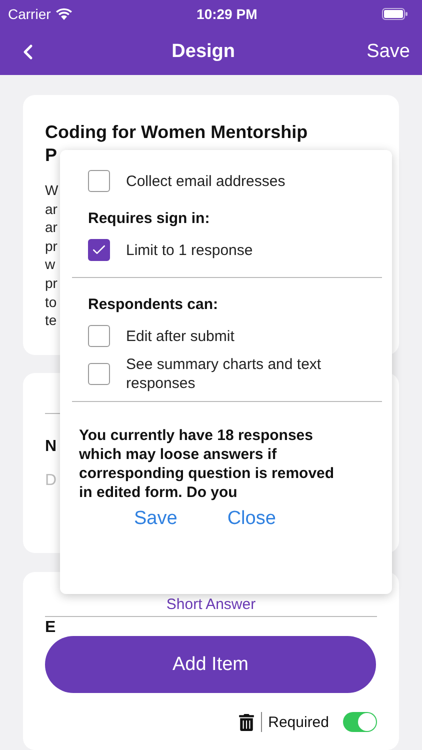  I want to click on warning-text: You currently have 18 responses which may loose answers if corresponding question is removed in edited form. Do you, so click(207, 464).